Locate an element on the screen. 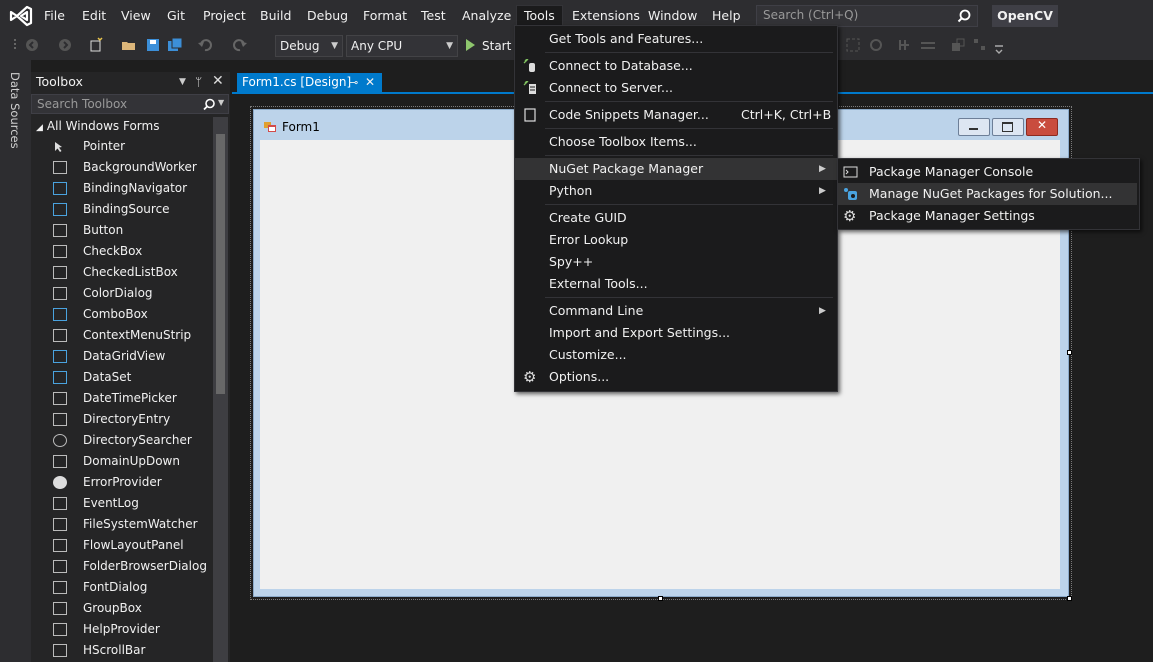 Image resolution: width=1153 pixels, height=662 pixels. pin-tab-icon: ⊸ is located at coordinates (353, 82).